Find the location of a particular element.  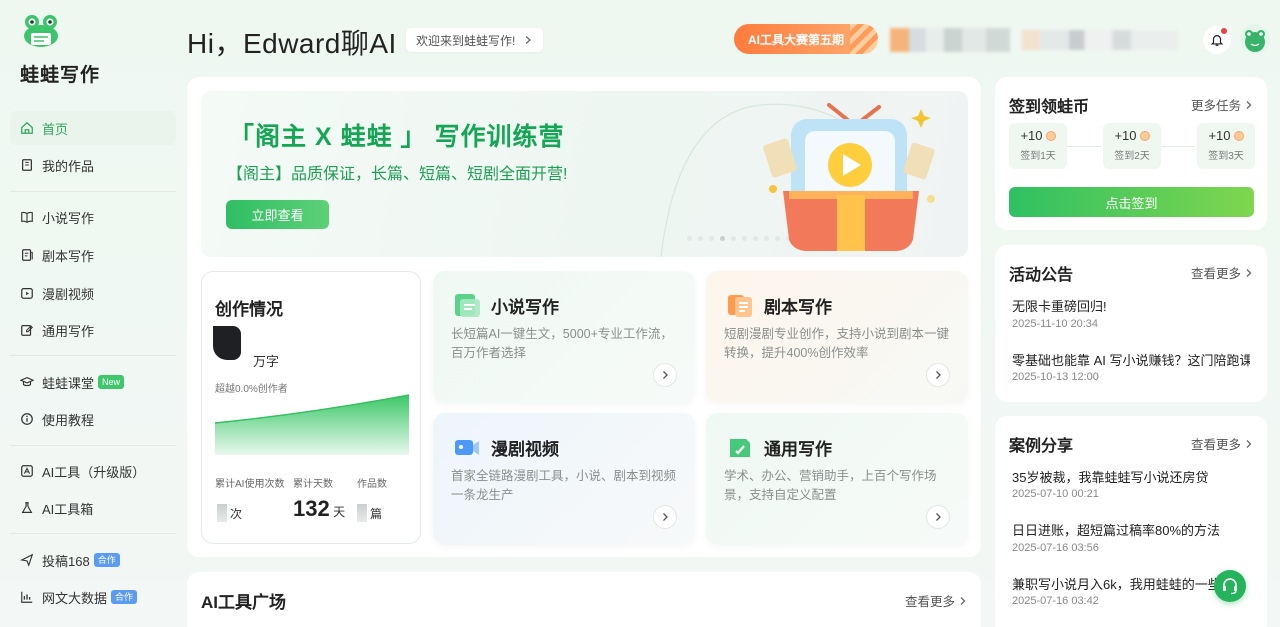

bell-icon is located at coordinates (1217, 40).